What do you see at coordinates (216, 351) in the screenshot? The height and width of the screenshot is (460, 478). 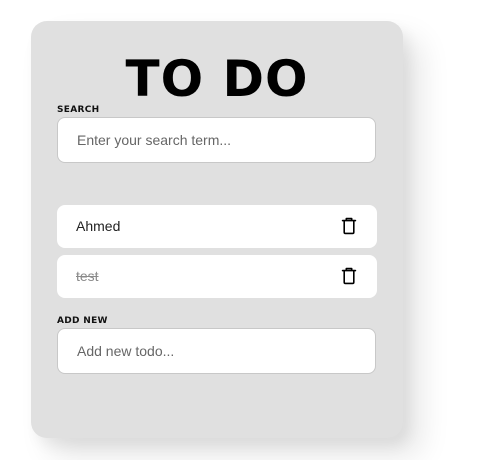 I see `add-todo-input` at bounding box center [216, 351].